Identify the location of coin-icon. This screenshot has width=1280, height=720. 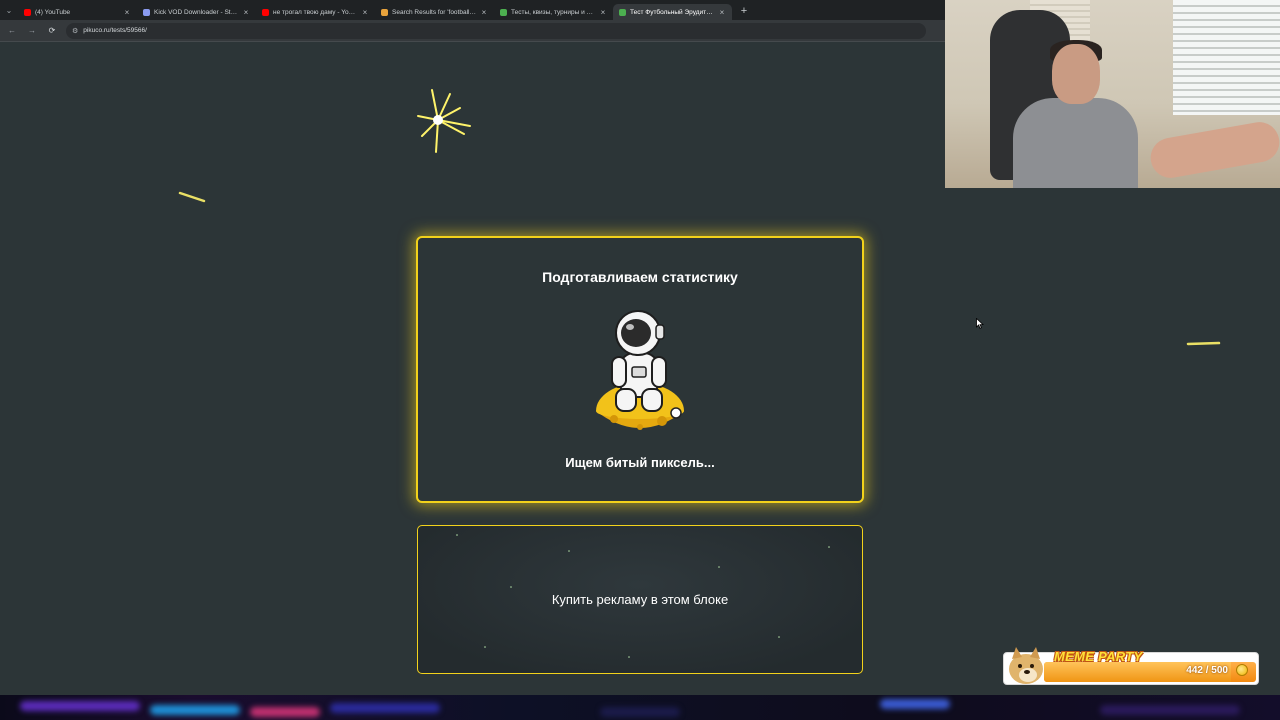
(1242, 670).